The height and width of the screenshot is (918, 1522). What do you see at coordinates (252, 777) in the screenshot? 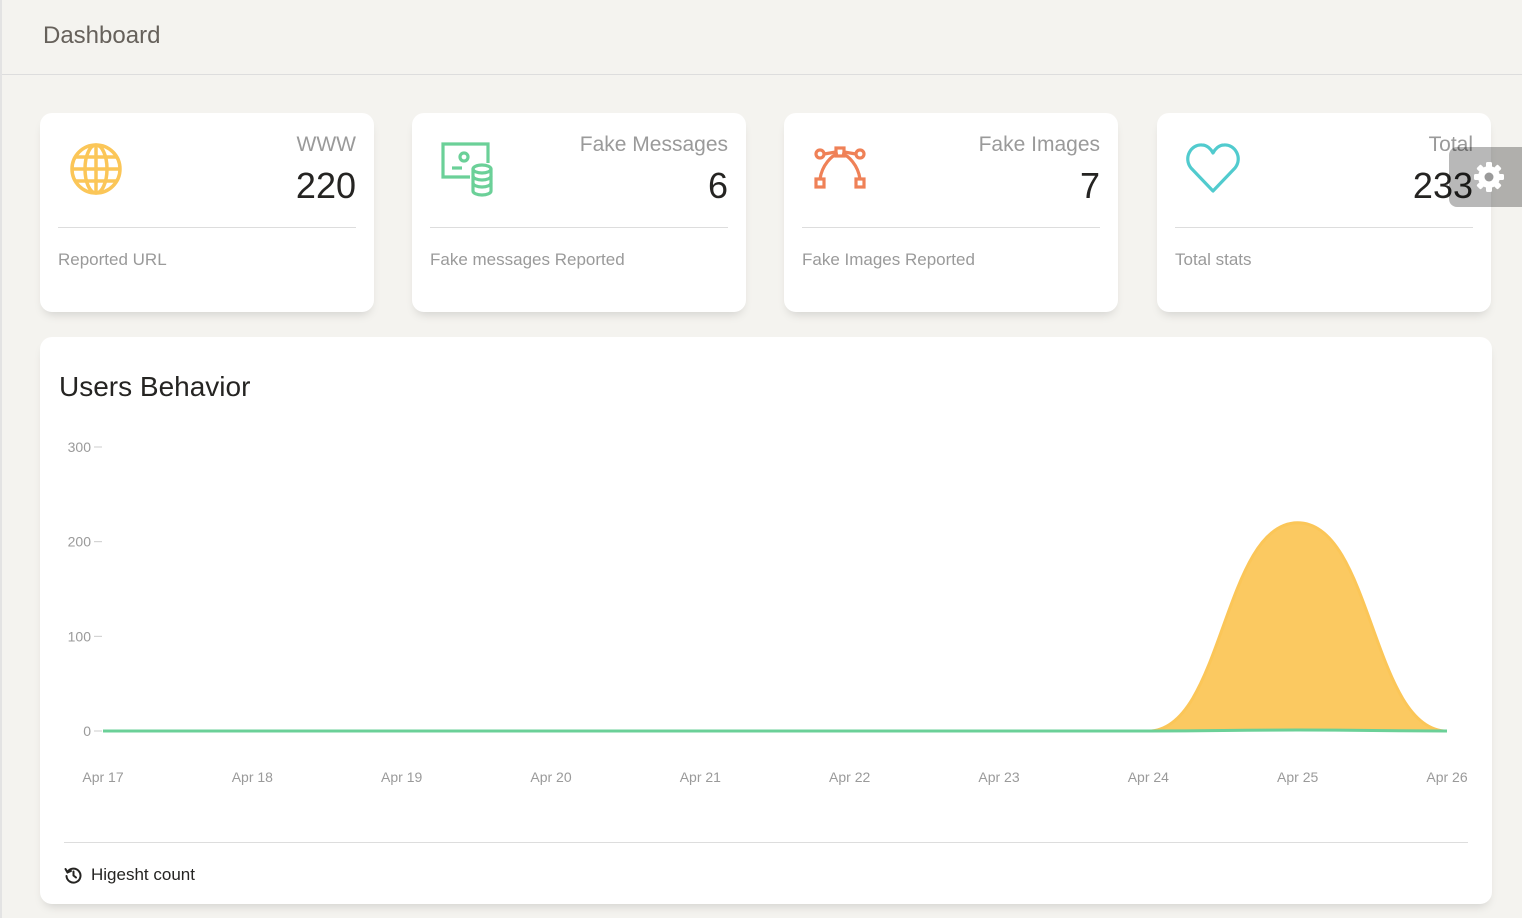
I see `x-tick-label: Apr 18` at bounding box center [252, 777].